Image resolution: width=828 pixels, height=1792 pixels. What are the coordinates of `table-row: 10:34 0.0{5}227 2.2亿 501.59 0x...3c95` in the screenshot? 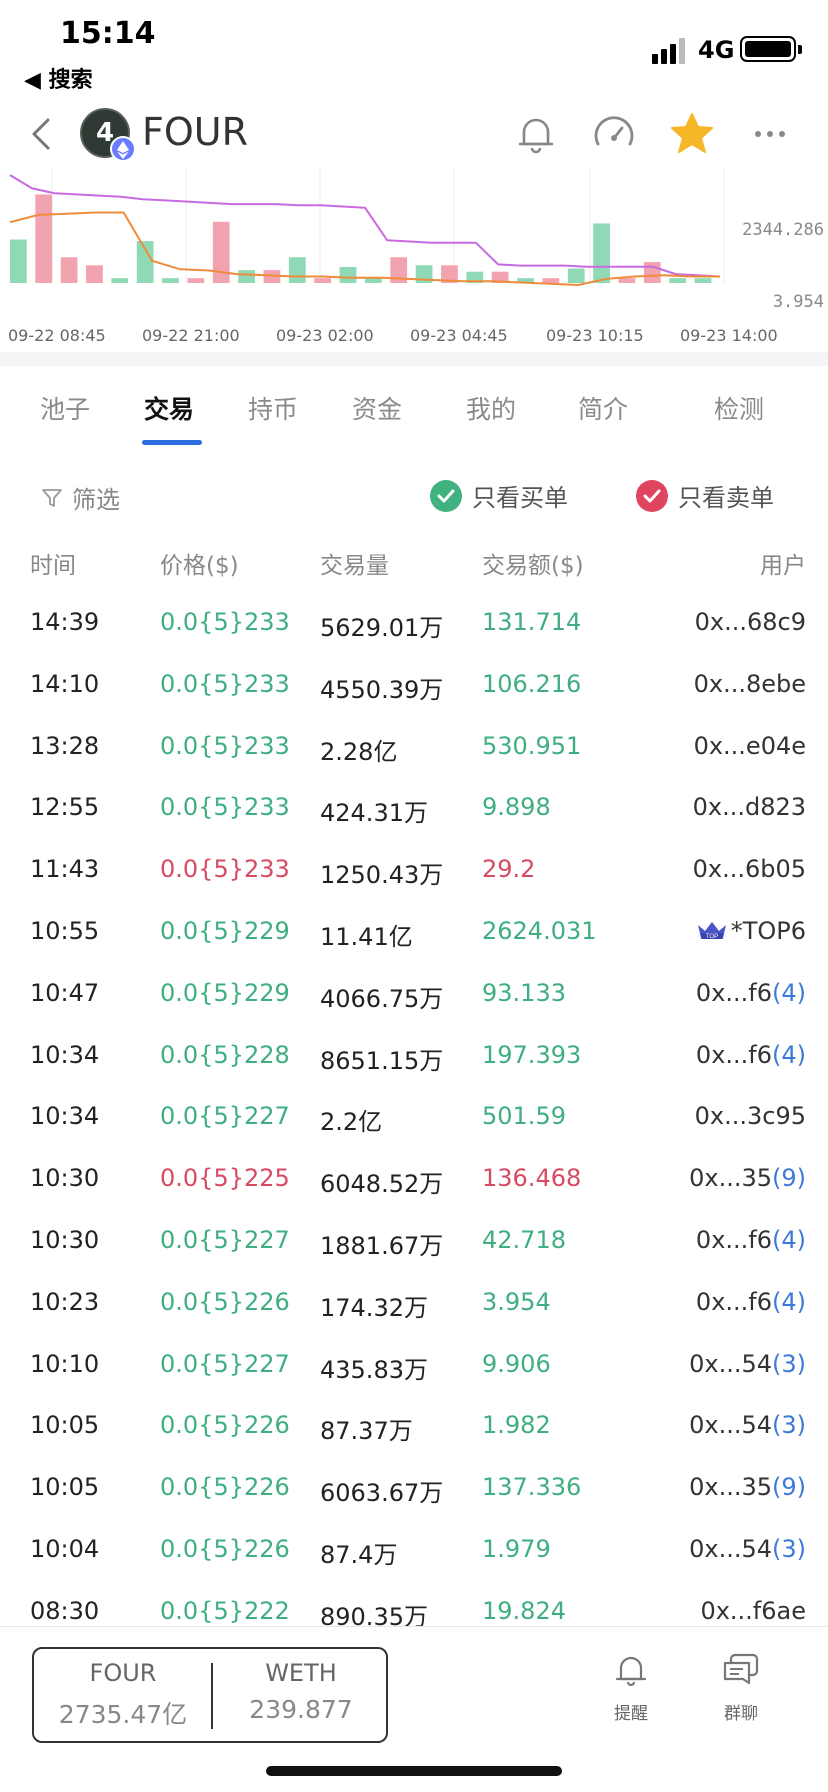 It's located at (414, 1123).